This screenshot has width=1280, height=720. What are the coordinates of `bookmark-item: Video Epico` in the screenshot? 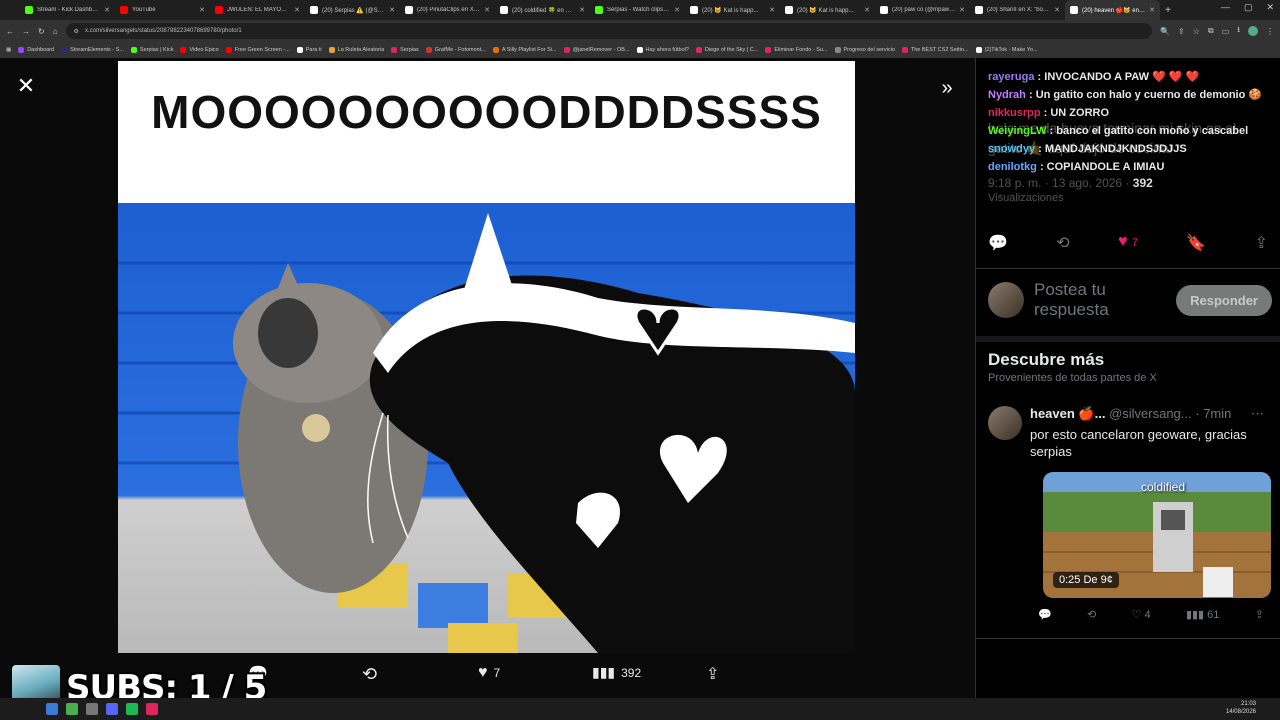 It's located at (199, 50).